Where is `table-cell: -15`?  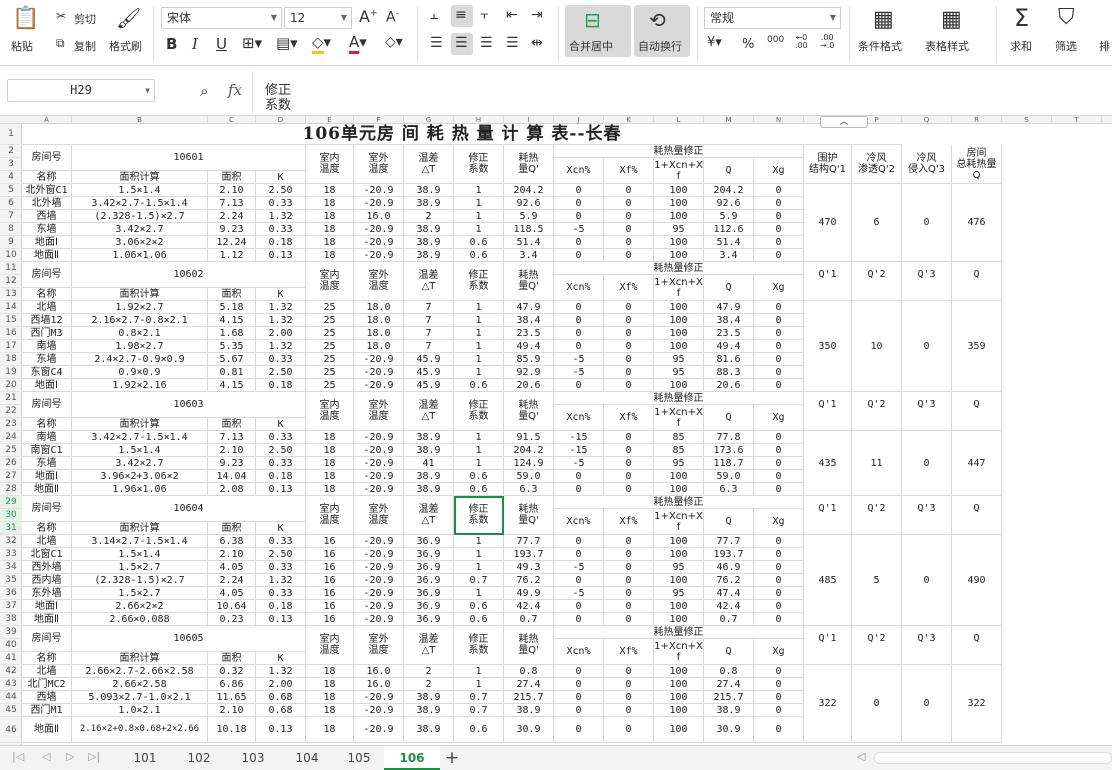
table-cell: -15 is located at coordinates (579, 437).